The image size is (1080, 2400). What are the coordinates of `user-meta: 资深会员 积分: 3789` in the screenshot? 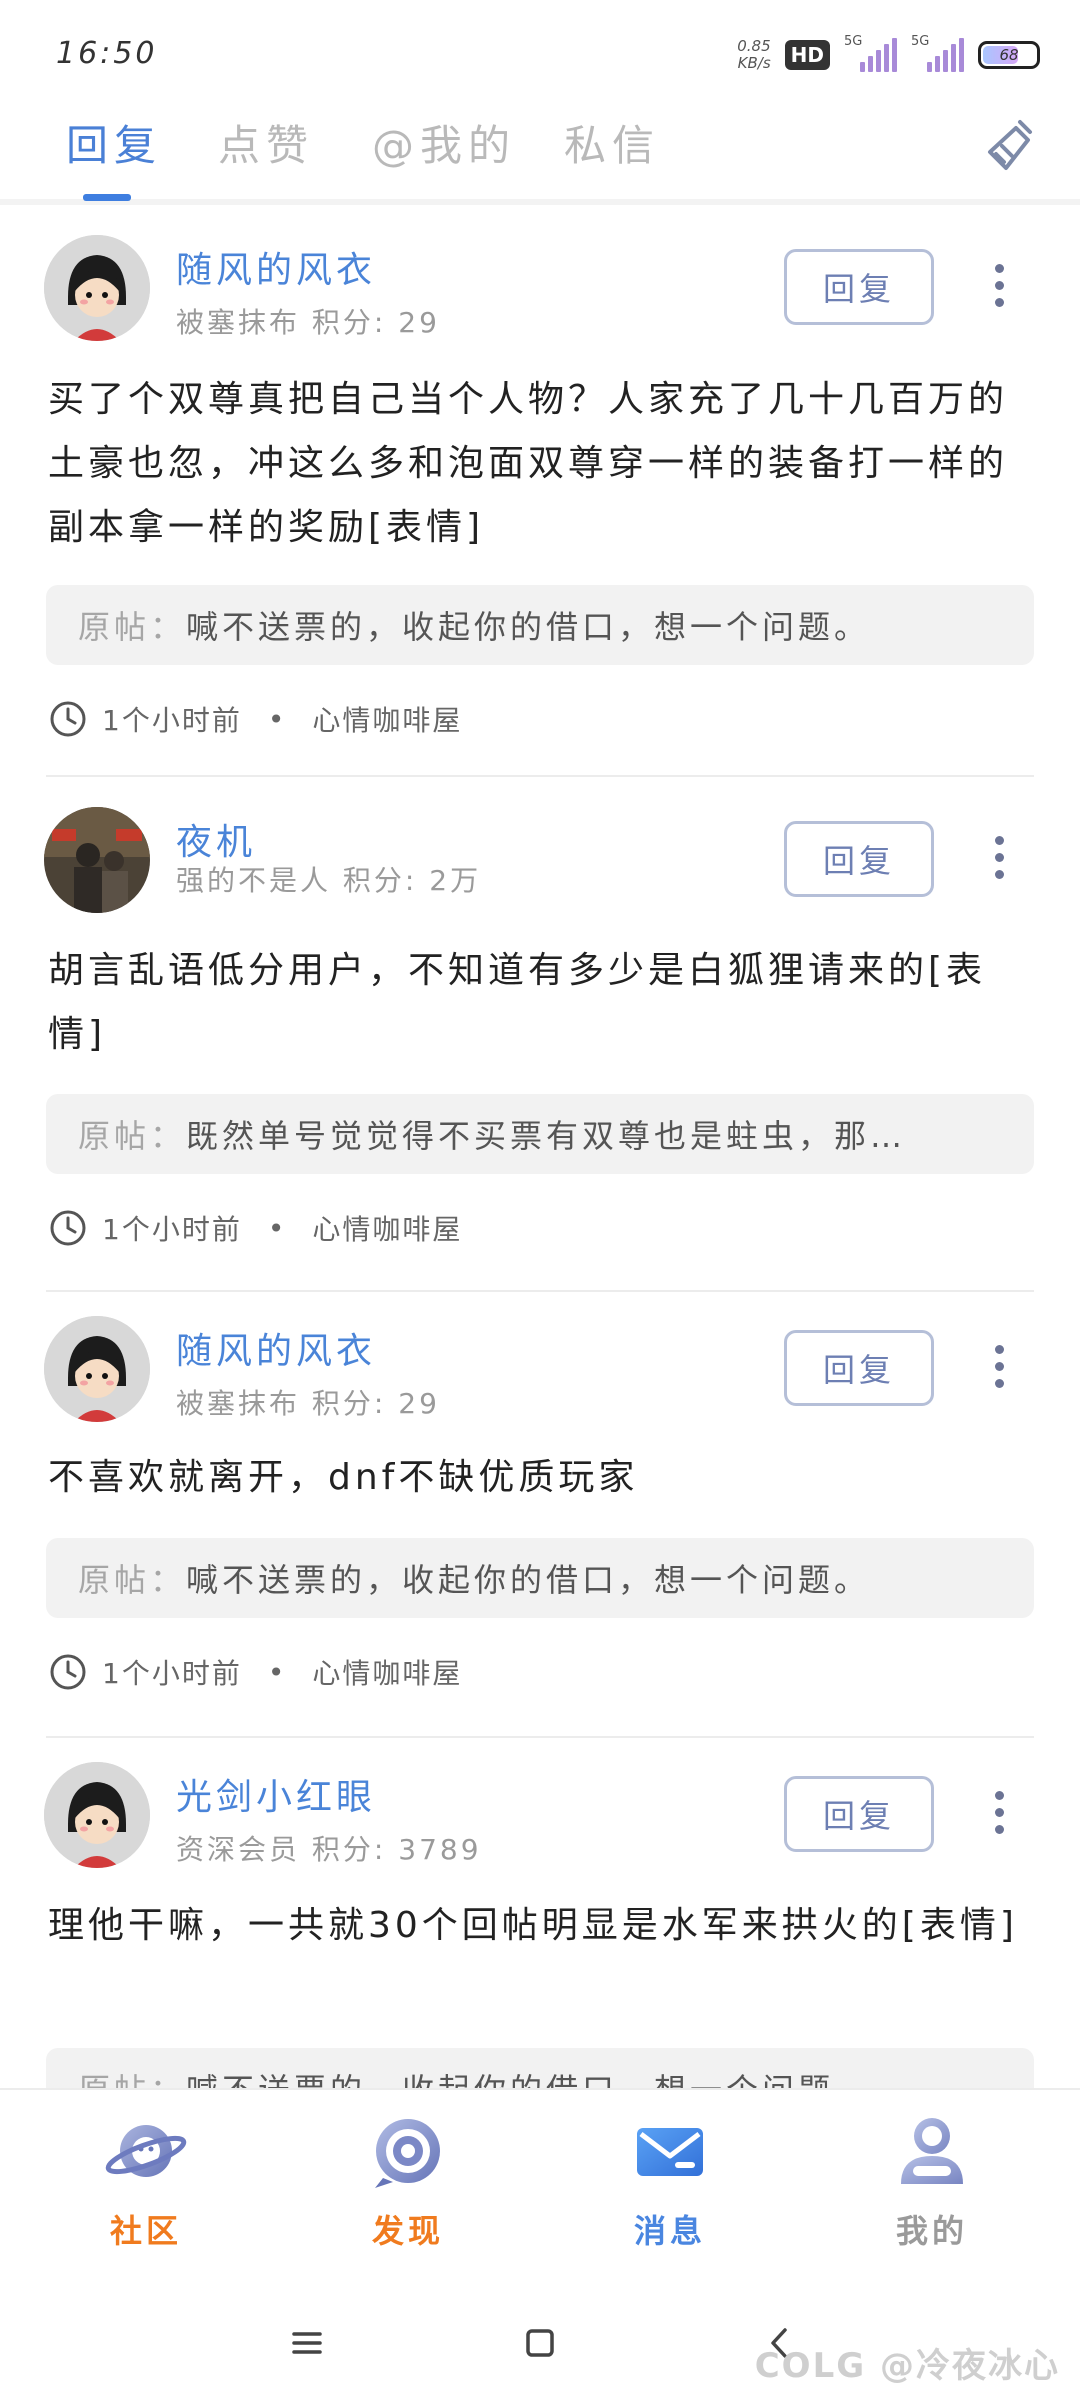 It's located at (329, 1848).